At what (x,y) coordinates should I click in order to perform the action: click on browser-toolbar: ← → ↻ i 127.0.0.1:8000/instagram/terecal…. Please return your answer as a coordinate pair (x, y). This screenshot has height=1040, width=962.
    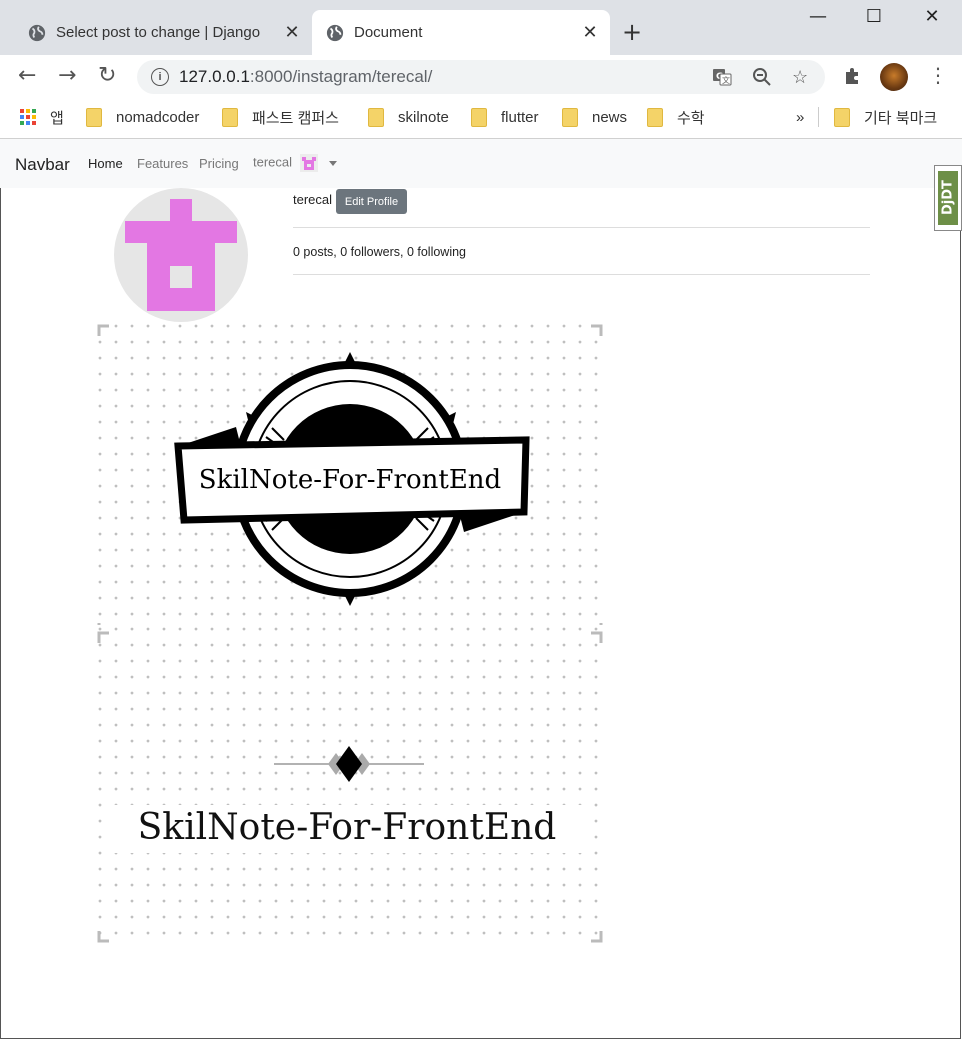
    Looking at the image, I should click on (481, 76).